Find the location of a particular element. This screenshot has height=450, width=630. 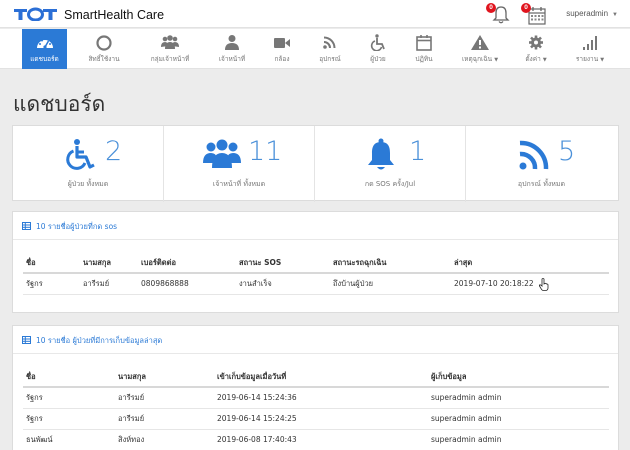

nav-patients: ผู้ป่วย is located at coordinates (378, 49).